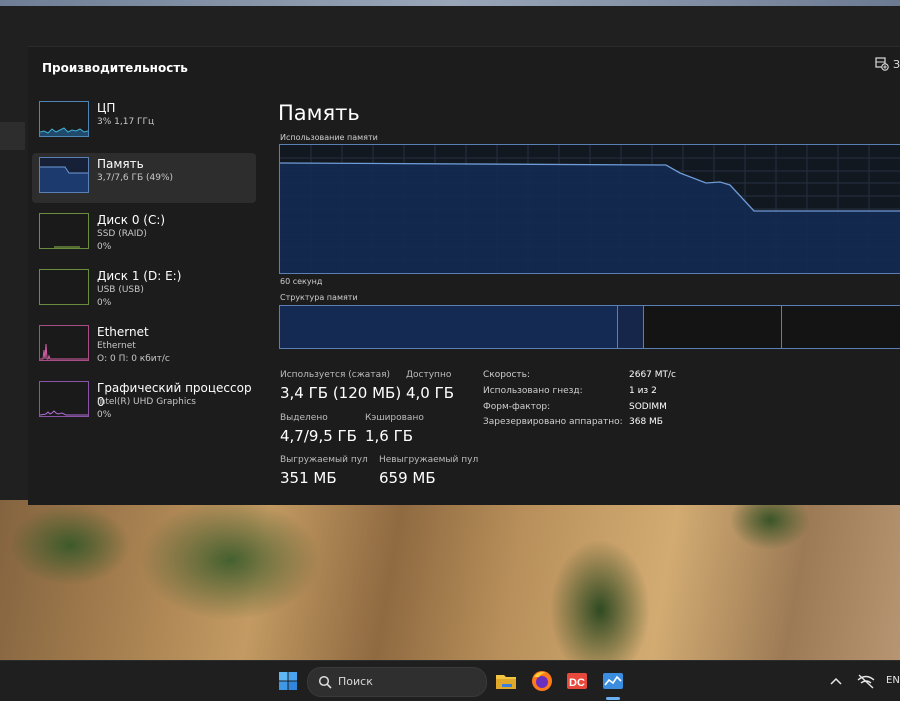  I want to click on chevron-up-icon, so click(836, 681).